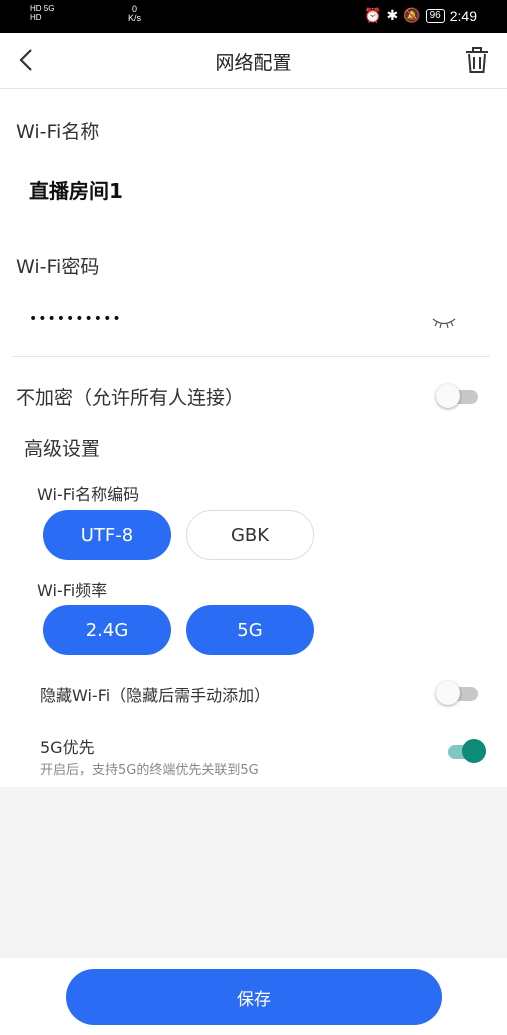 Image resolution: width=507 pixels, height=1035 pixels. I want to click on password-visibility-toggle, so click(444, 322).